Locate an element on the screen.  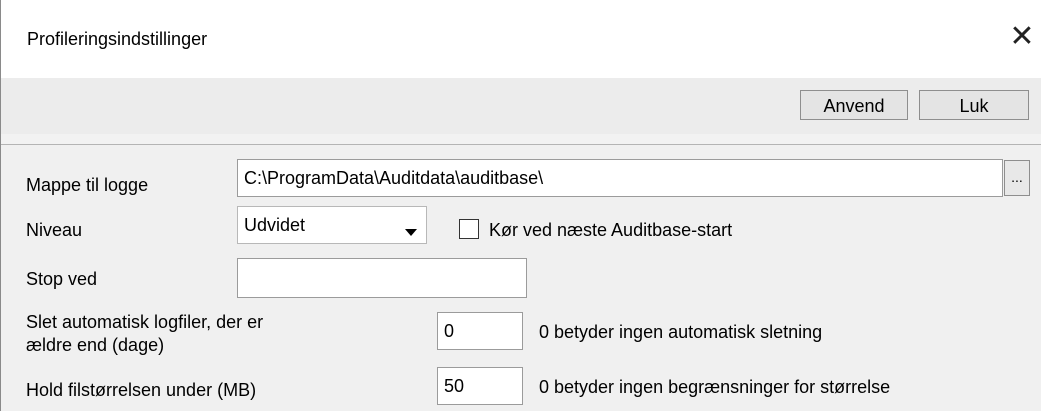
stop-at-label: Stop ved is located at coordinates (62, 279).